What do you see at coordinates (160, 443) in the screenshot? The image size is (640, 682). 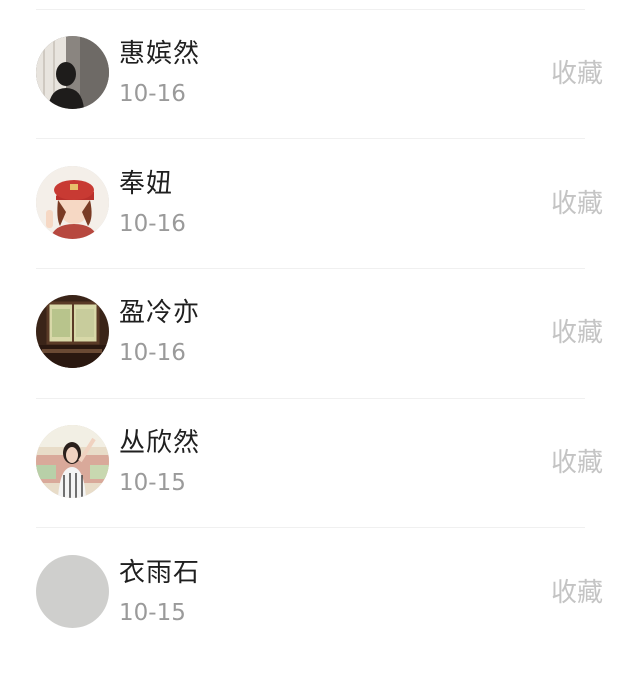 I see `contact-name: 丛欣然` at bounding box center [160, 443].